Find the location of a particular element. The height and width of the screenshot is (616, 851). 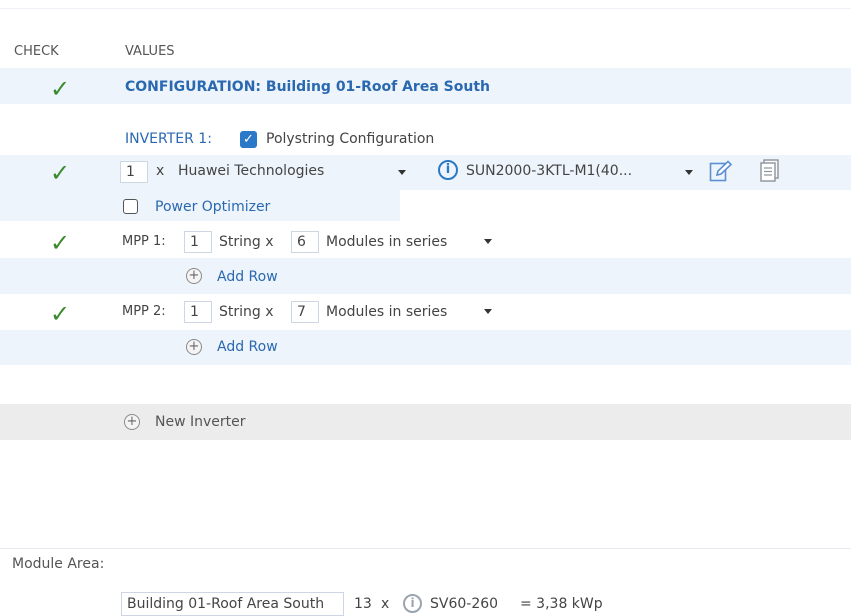

values-column-header: VALUES is located at coordinates (150, 51).